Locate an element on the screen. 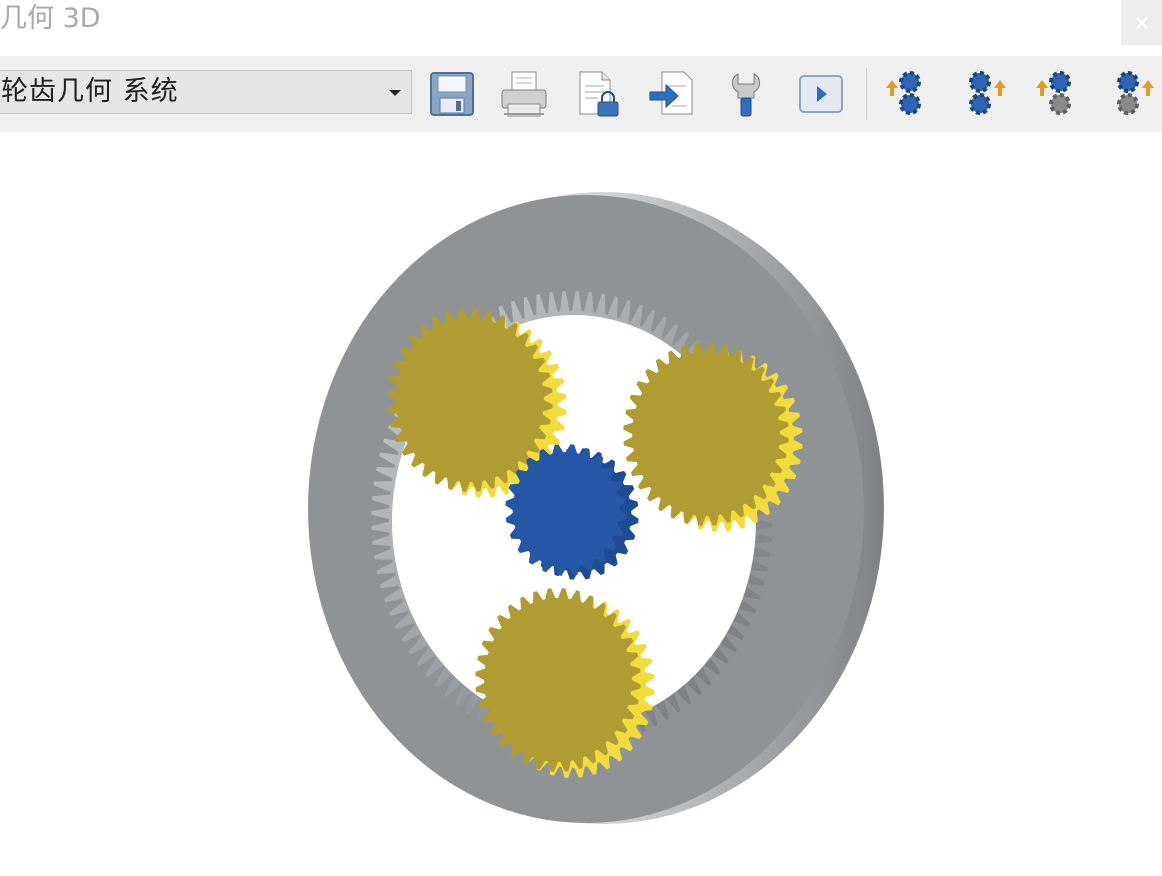 The width and height of the screenshot is (1162, 876). system-select: 轮齿几何 系统 is located at coordinates (206, 92).